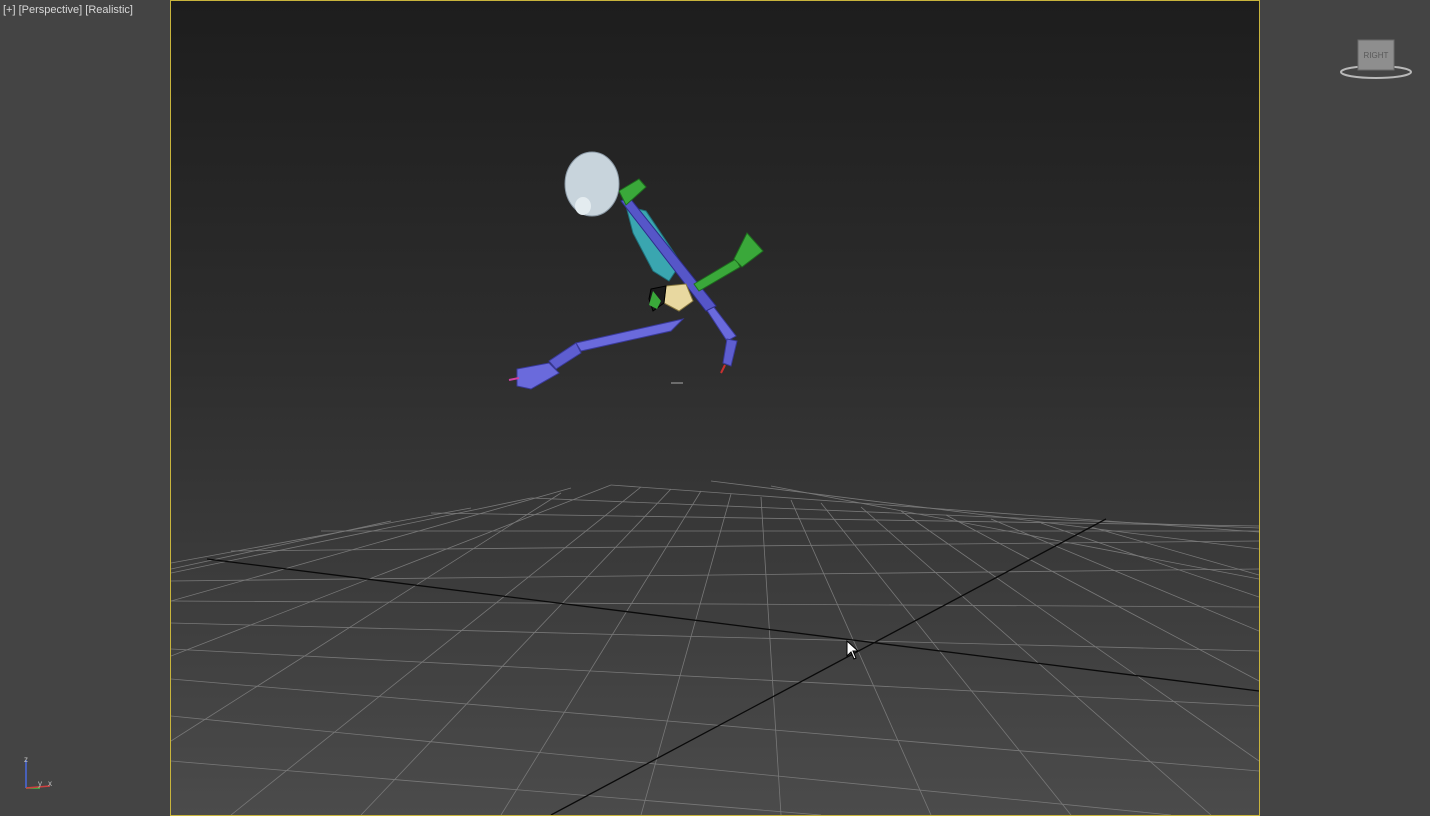 This screenshot has width=1430, height=816. Describe the element at coordinates (38, 773) in the screenshot. I see `axis-tripod-icon: z y x` at that location.